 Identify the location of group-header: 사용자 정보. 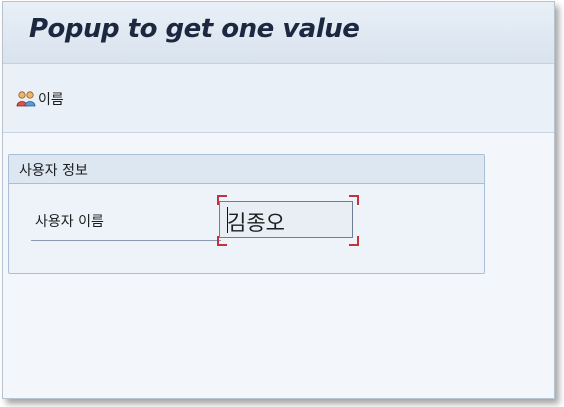
(246, 169).